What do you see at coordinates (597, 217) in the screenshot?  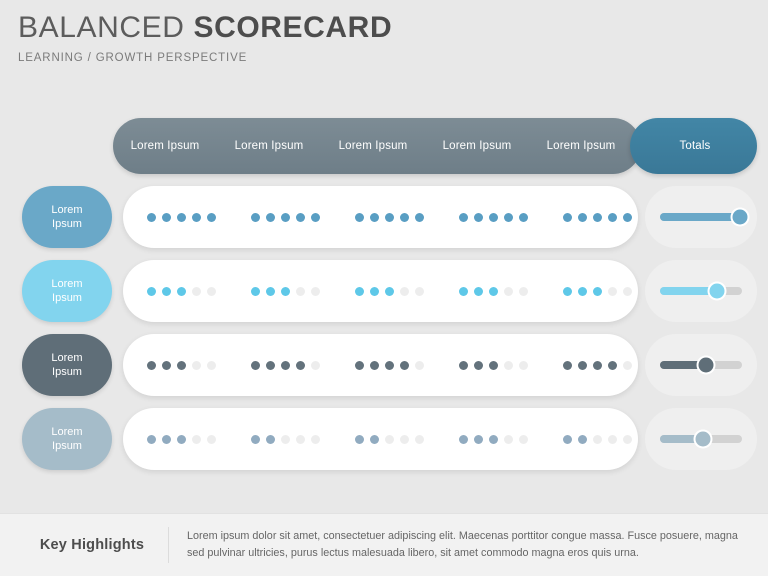 I see `rating-dots-r1-c5` at bounding box center [597, 217].